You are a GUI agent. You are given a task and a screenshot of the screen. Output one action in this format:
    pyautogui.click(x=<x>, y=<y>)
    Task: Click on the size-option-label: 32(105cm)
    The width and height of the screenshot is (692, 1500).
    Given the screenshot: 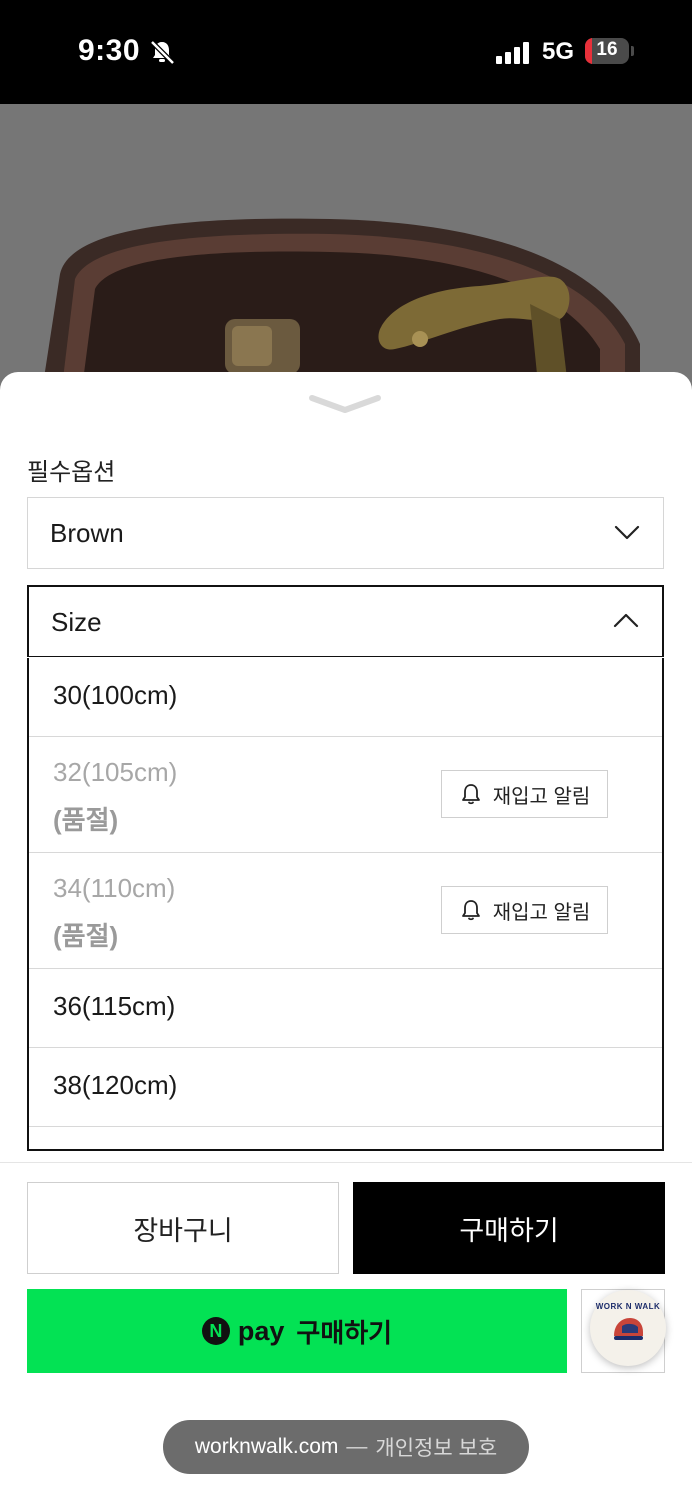 What is the action you would take?
    pyautogui.click(x=115, y=772)
    